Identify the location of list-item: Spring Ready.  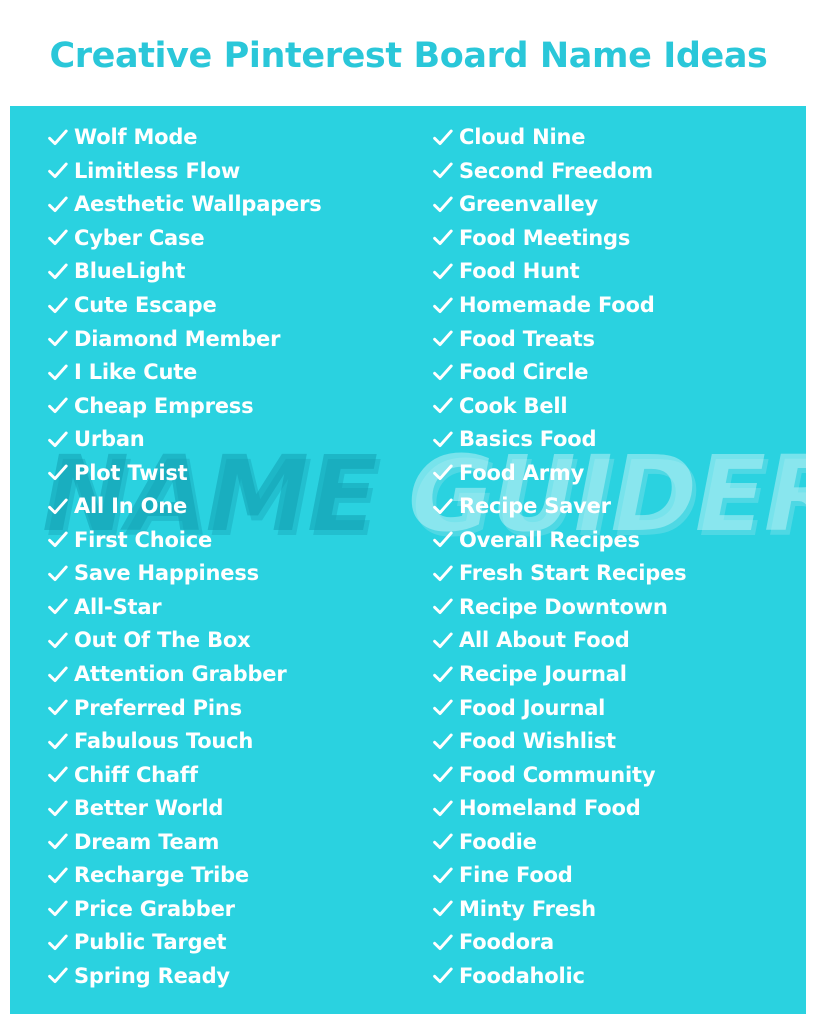
(228, 977).